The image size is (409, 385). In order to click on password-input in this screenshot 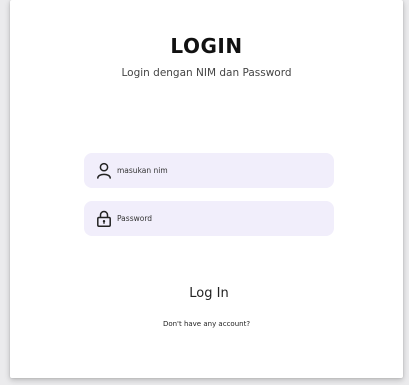, I will do `click(217, 218)`.